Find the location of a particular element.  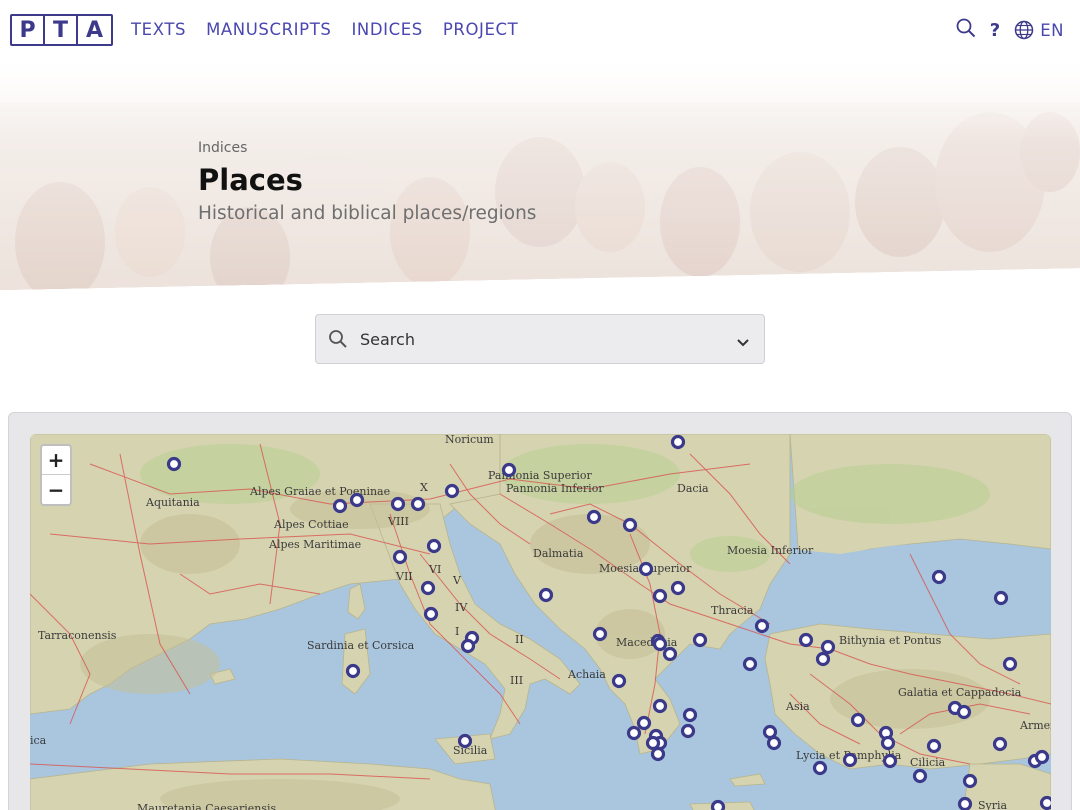

nav-tools: ? EN is located at coordinates (1010, 30).